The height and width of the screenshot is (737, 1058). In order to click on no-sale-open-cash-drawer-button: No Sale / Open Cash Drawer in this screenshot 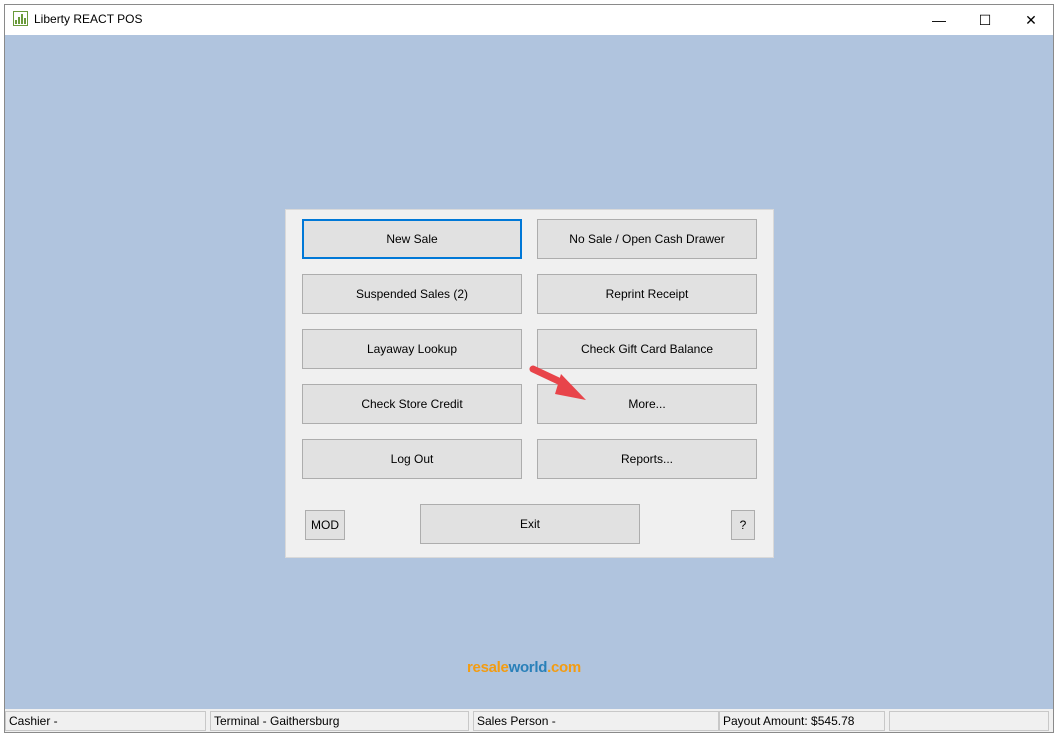, I will do `click(647, 239)`.